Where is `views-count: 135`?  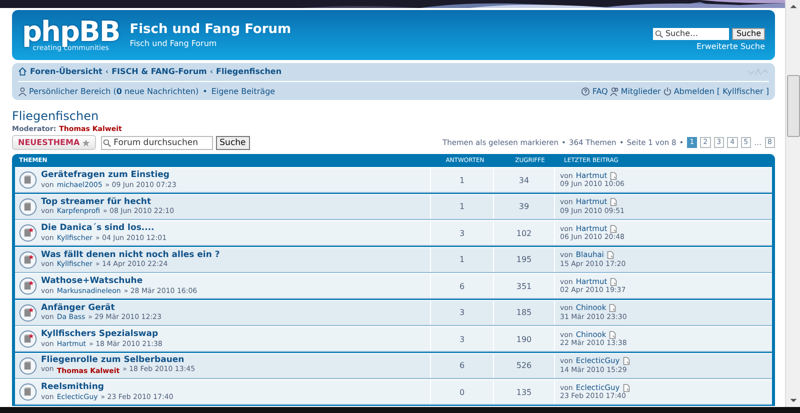 views-count: 135 is located at coordinates (523, 392).